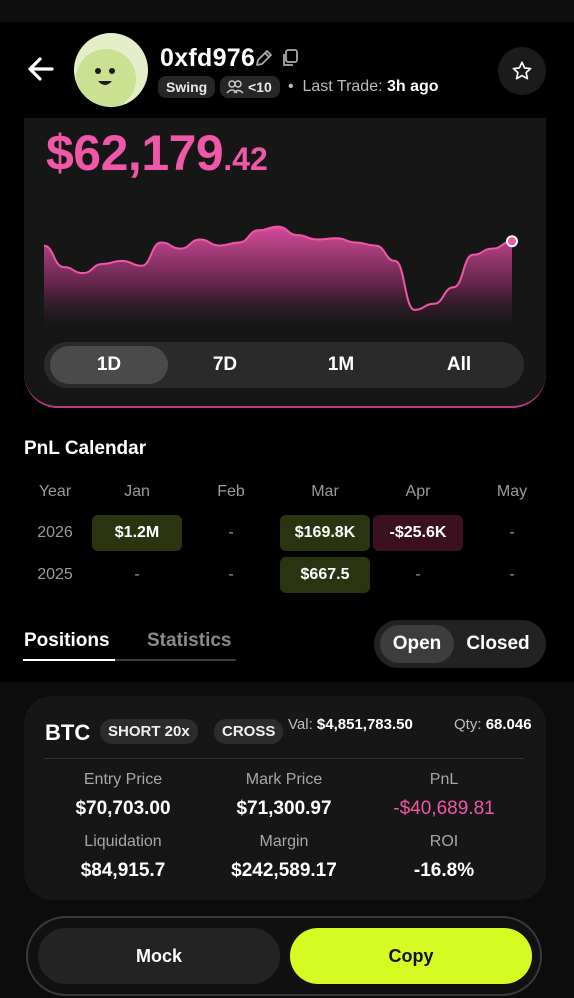  I want to click on calendar-cell: $1.2M, so click(137, 533).